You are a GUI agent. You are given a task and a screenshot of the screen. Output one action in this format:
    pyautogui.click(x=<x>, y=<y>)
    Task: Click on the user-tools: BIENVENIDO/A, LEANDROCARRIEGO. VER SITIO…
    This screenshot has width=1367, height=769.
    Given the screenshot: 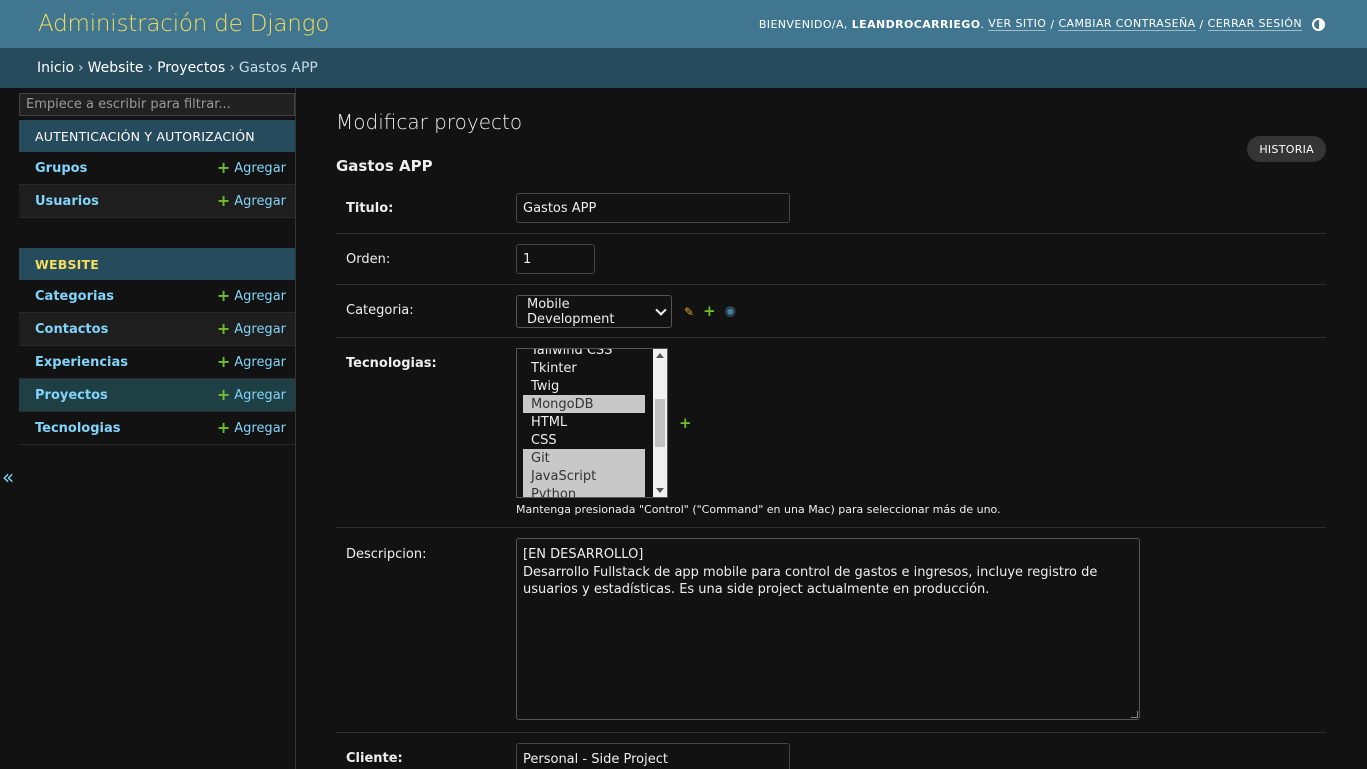 What is the action you would take?
    pyautogui.click(x=1044, y=24)
    